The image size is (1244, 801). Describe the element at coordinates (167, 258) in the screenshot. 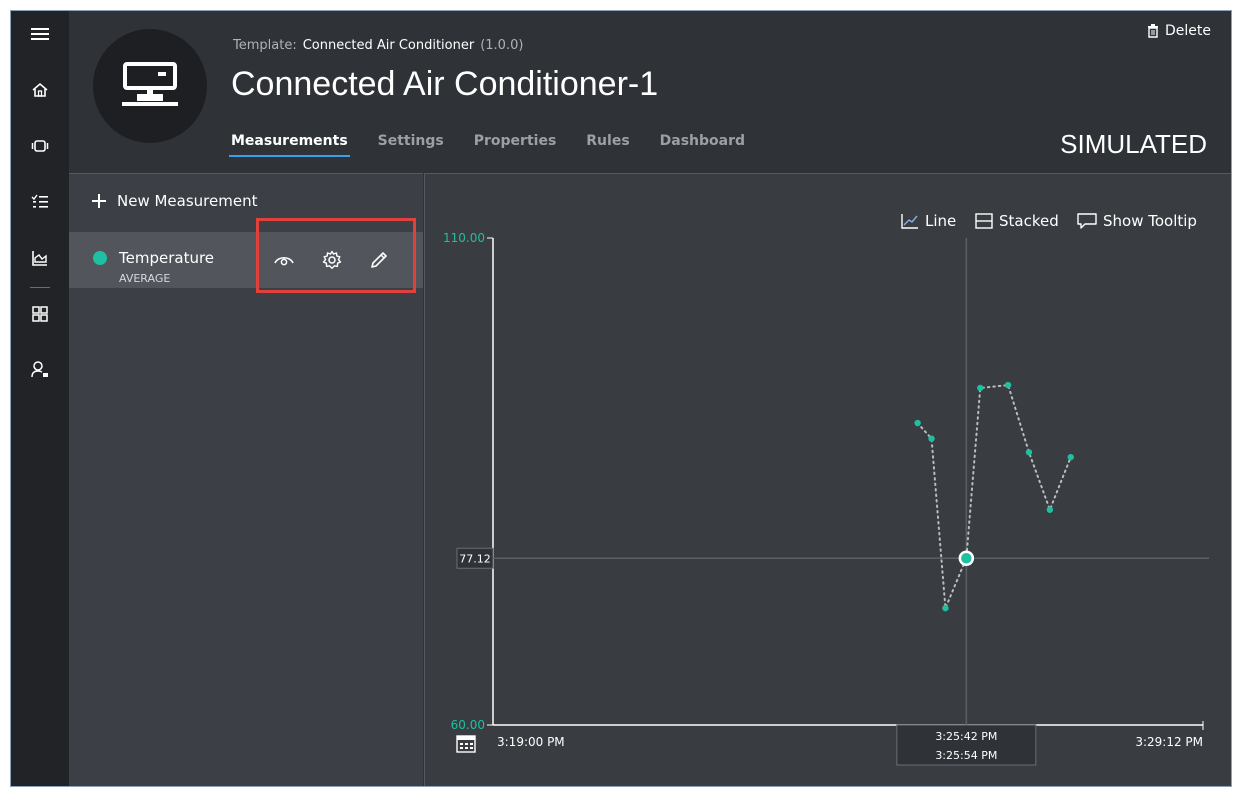

I see `measurement-name: Temperature` at that location.